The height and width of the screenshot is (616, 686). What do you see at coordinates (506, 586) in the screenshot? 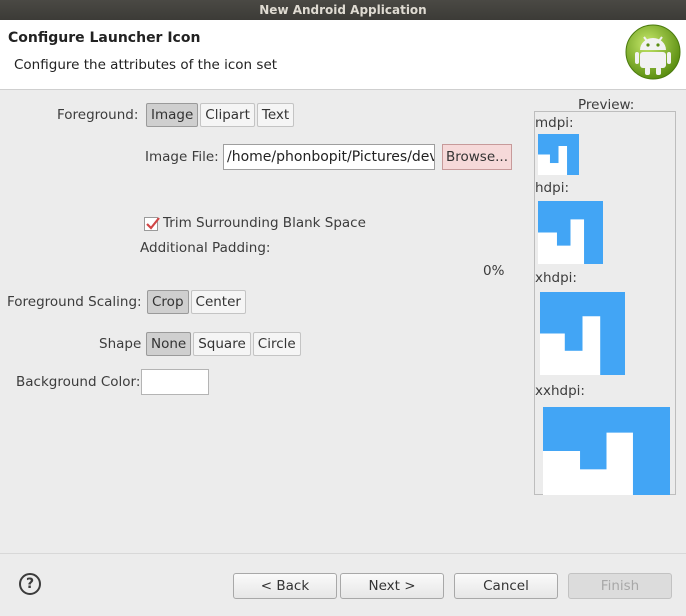
I see `cancel-button: Cancel` at bounding box center [506, 586].